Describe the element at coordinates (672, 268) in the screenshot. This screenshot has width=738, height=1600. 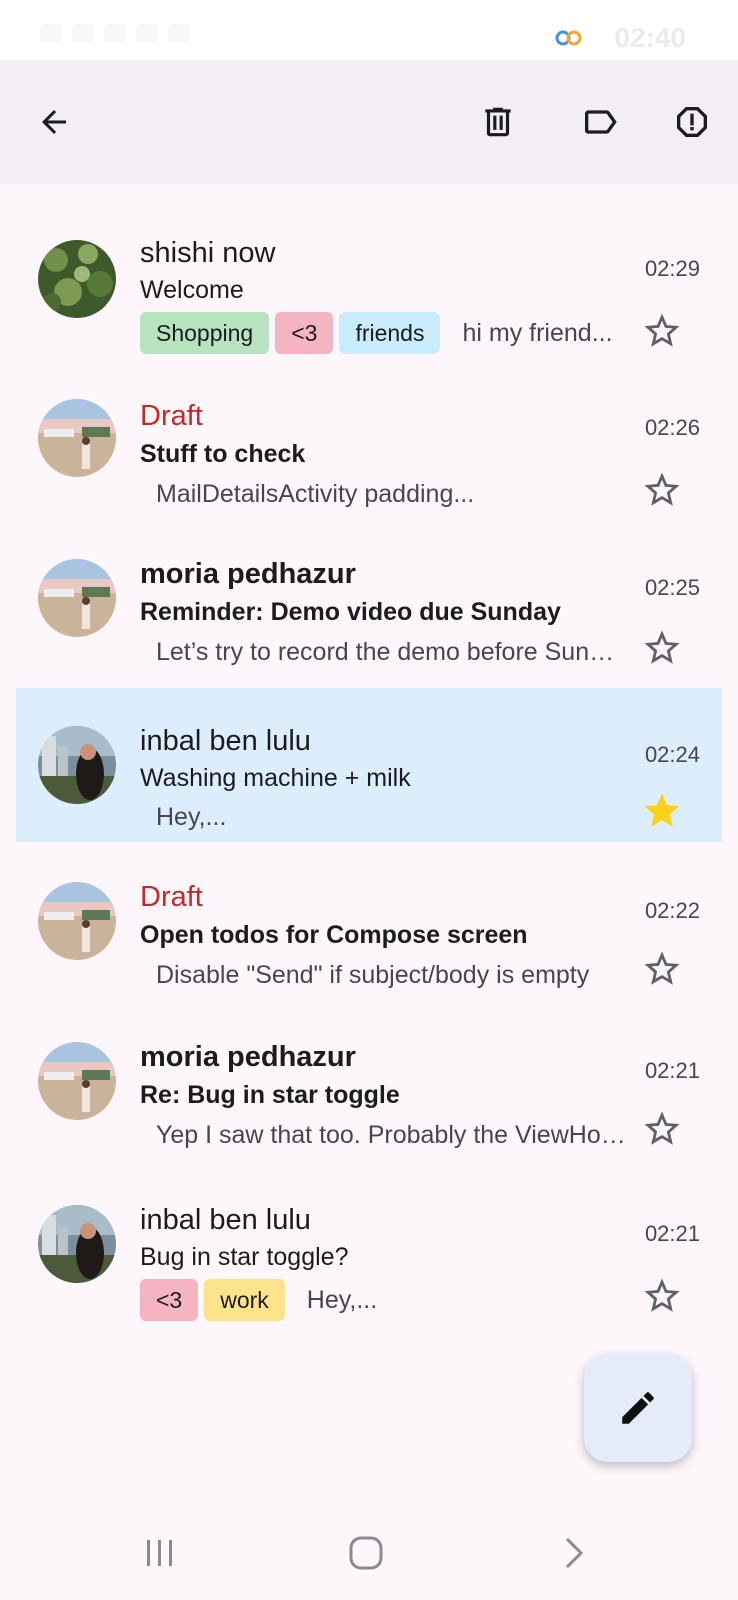
I see `email-time: 02:29` at that location.